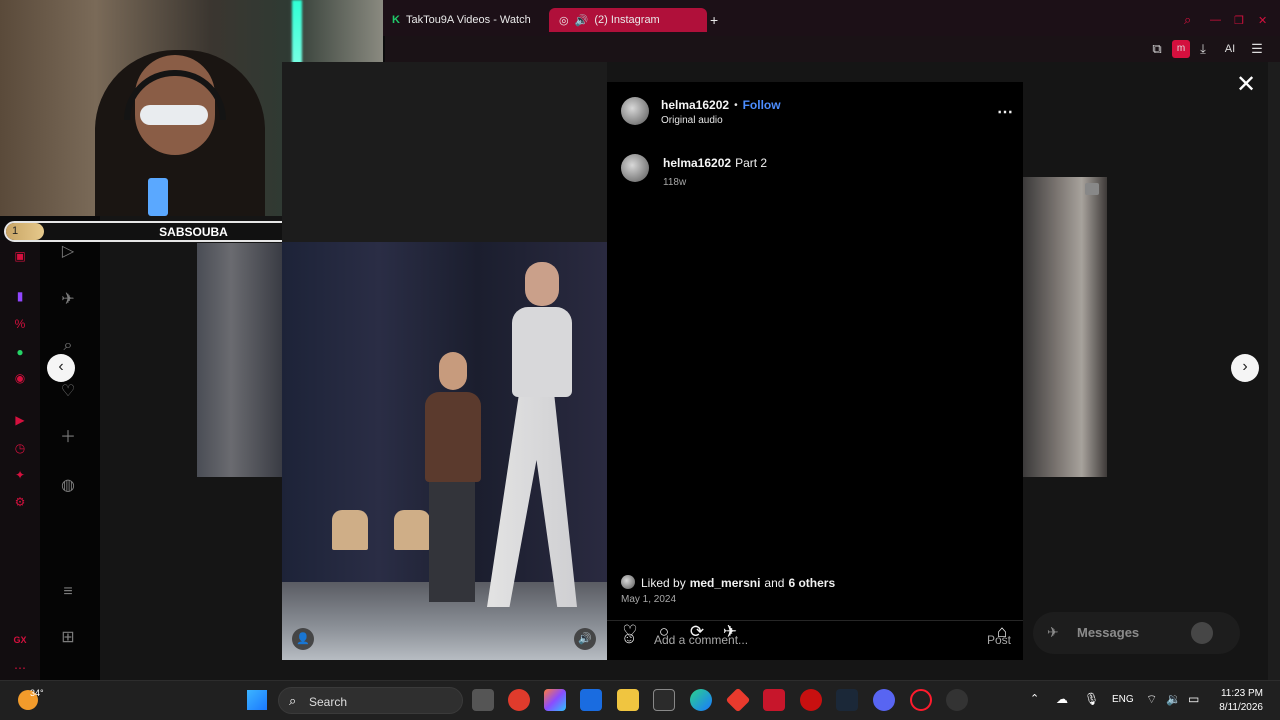 The height and width of the screenshot is (720, 1280). I want to click on post-comment-button: Post, so click(999, 640).